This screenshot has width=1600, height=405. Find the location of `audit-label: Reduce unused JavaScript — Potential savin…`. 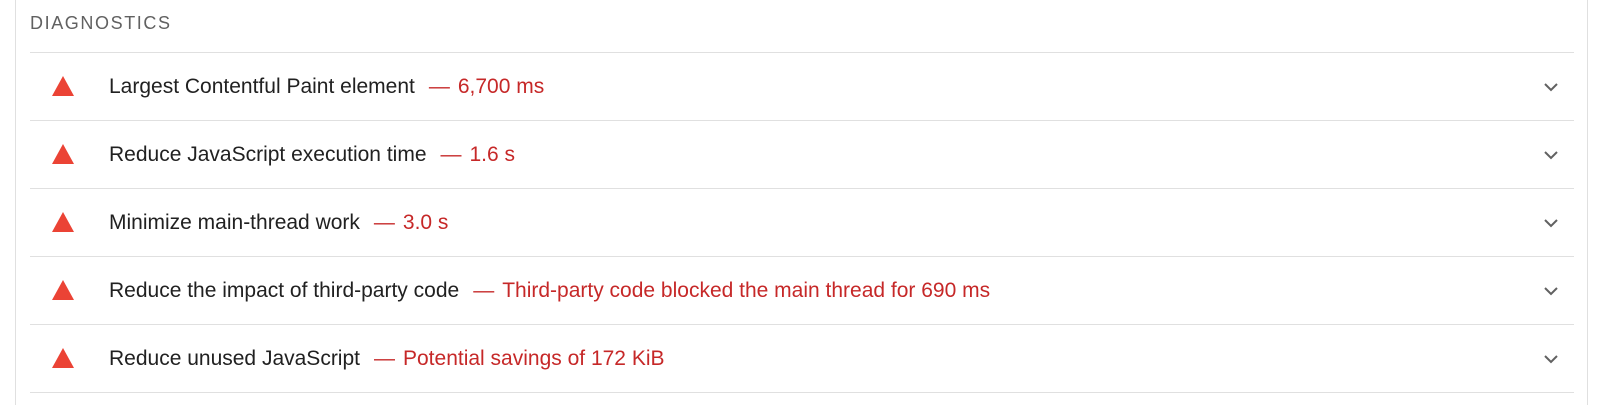

audit-label: Reduce unused JavaScript — Potential savin… is located at coordinates (387, 359).